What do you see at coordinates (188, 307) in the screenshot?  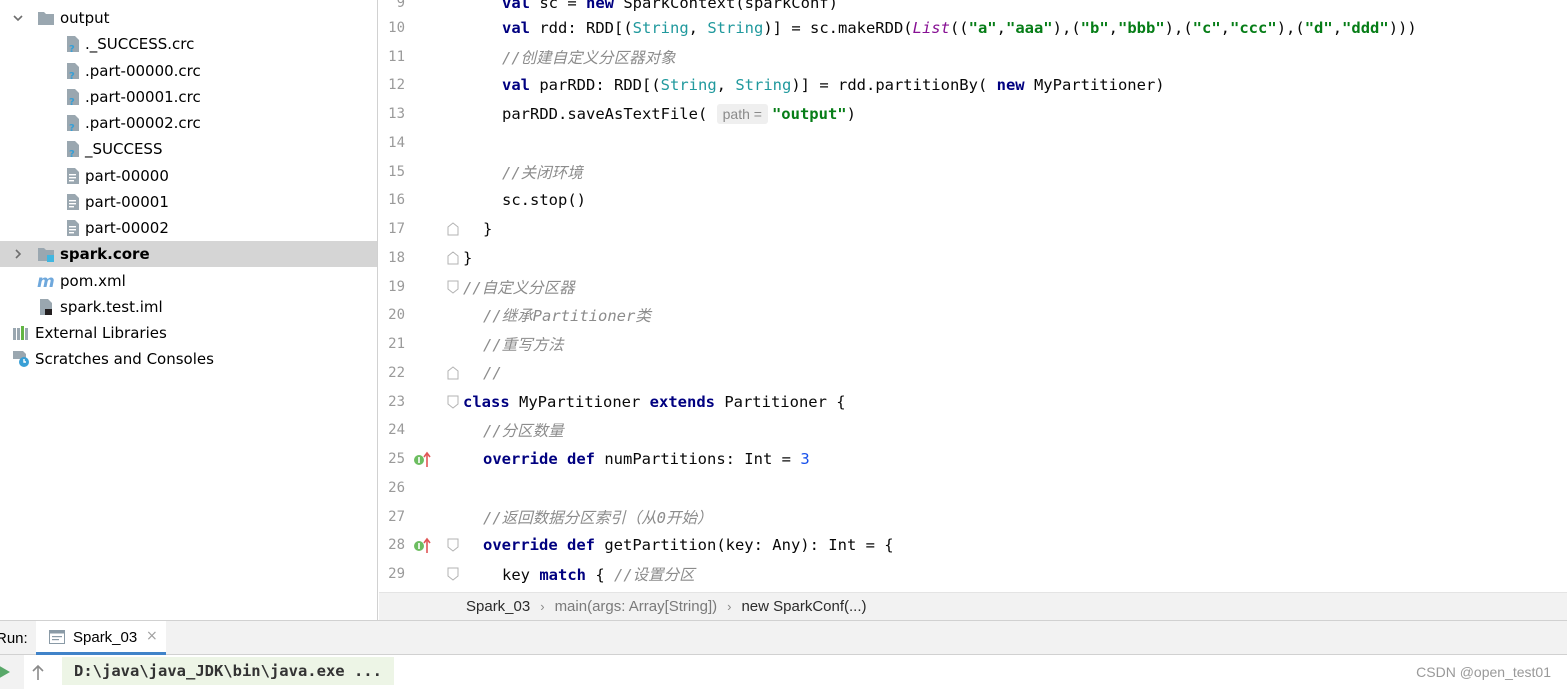 I see `tree-item-spark-test-iml: spark.test.iml` at bounding box center [188, 307].